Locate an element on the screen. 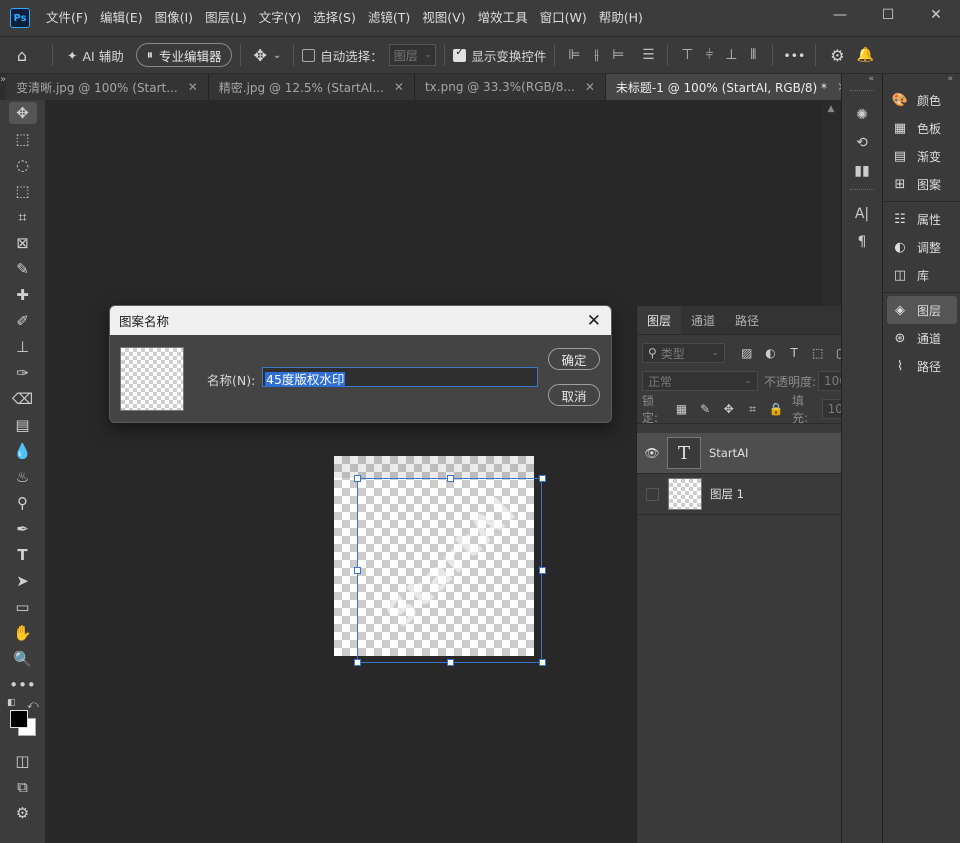  hand-tool: ✋ is located at coordinates (22, 633).